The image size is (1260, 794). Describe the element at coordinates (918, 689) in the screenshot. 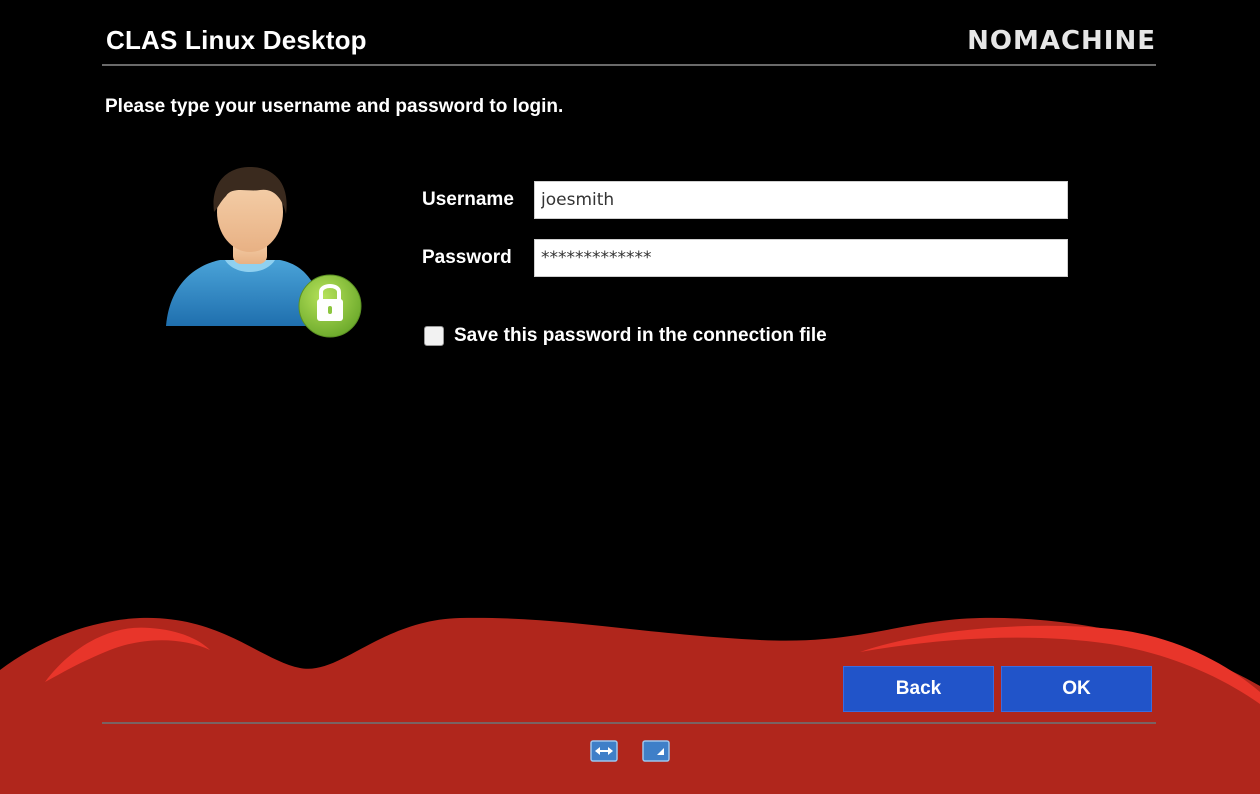

I see `back-button: Back` at that location.